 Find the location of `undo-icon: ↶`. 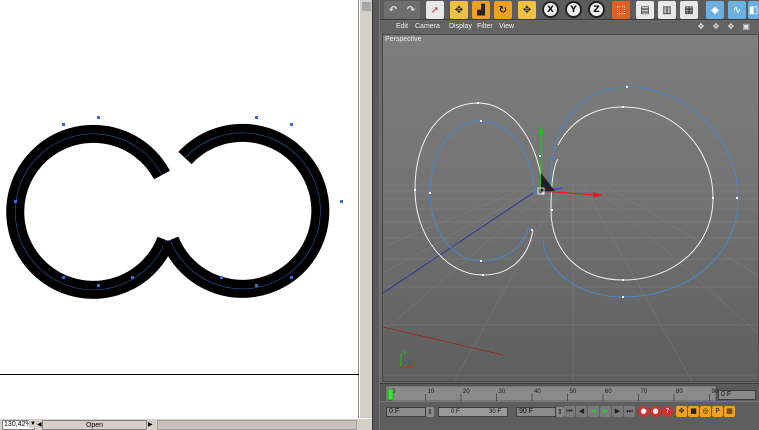

undo-icon: ↶ is located at coordinates (393, 10).